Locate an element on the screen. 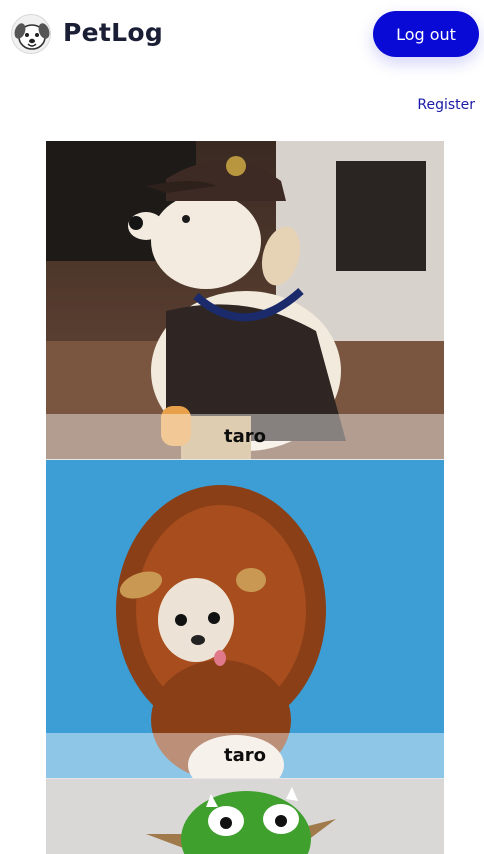 Image resolution: width=484 pixels, height=854 pixels. dog-face-icon is located at coordinates (31, 34).